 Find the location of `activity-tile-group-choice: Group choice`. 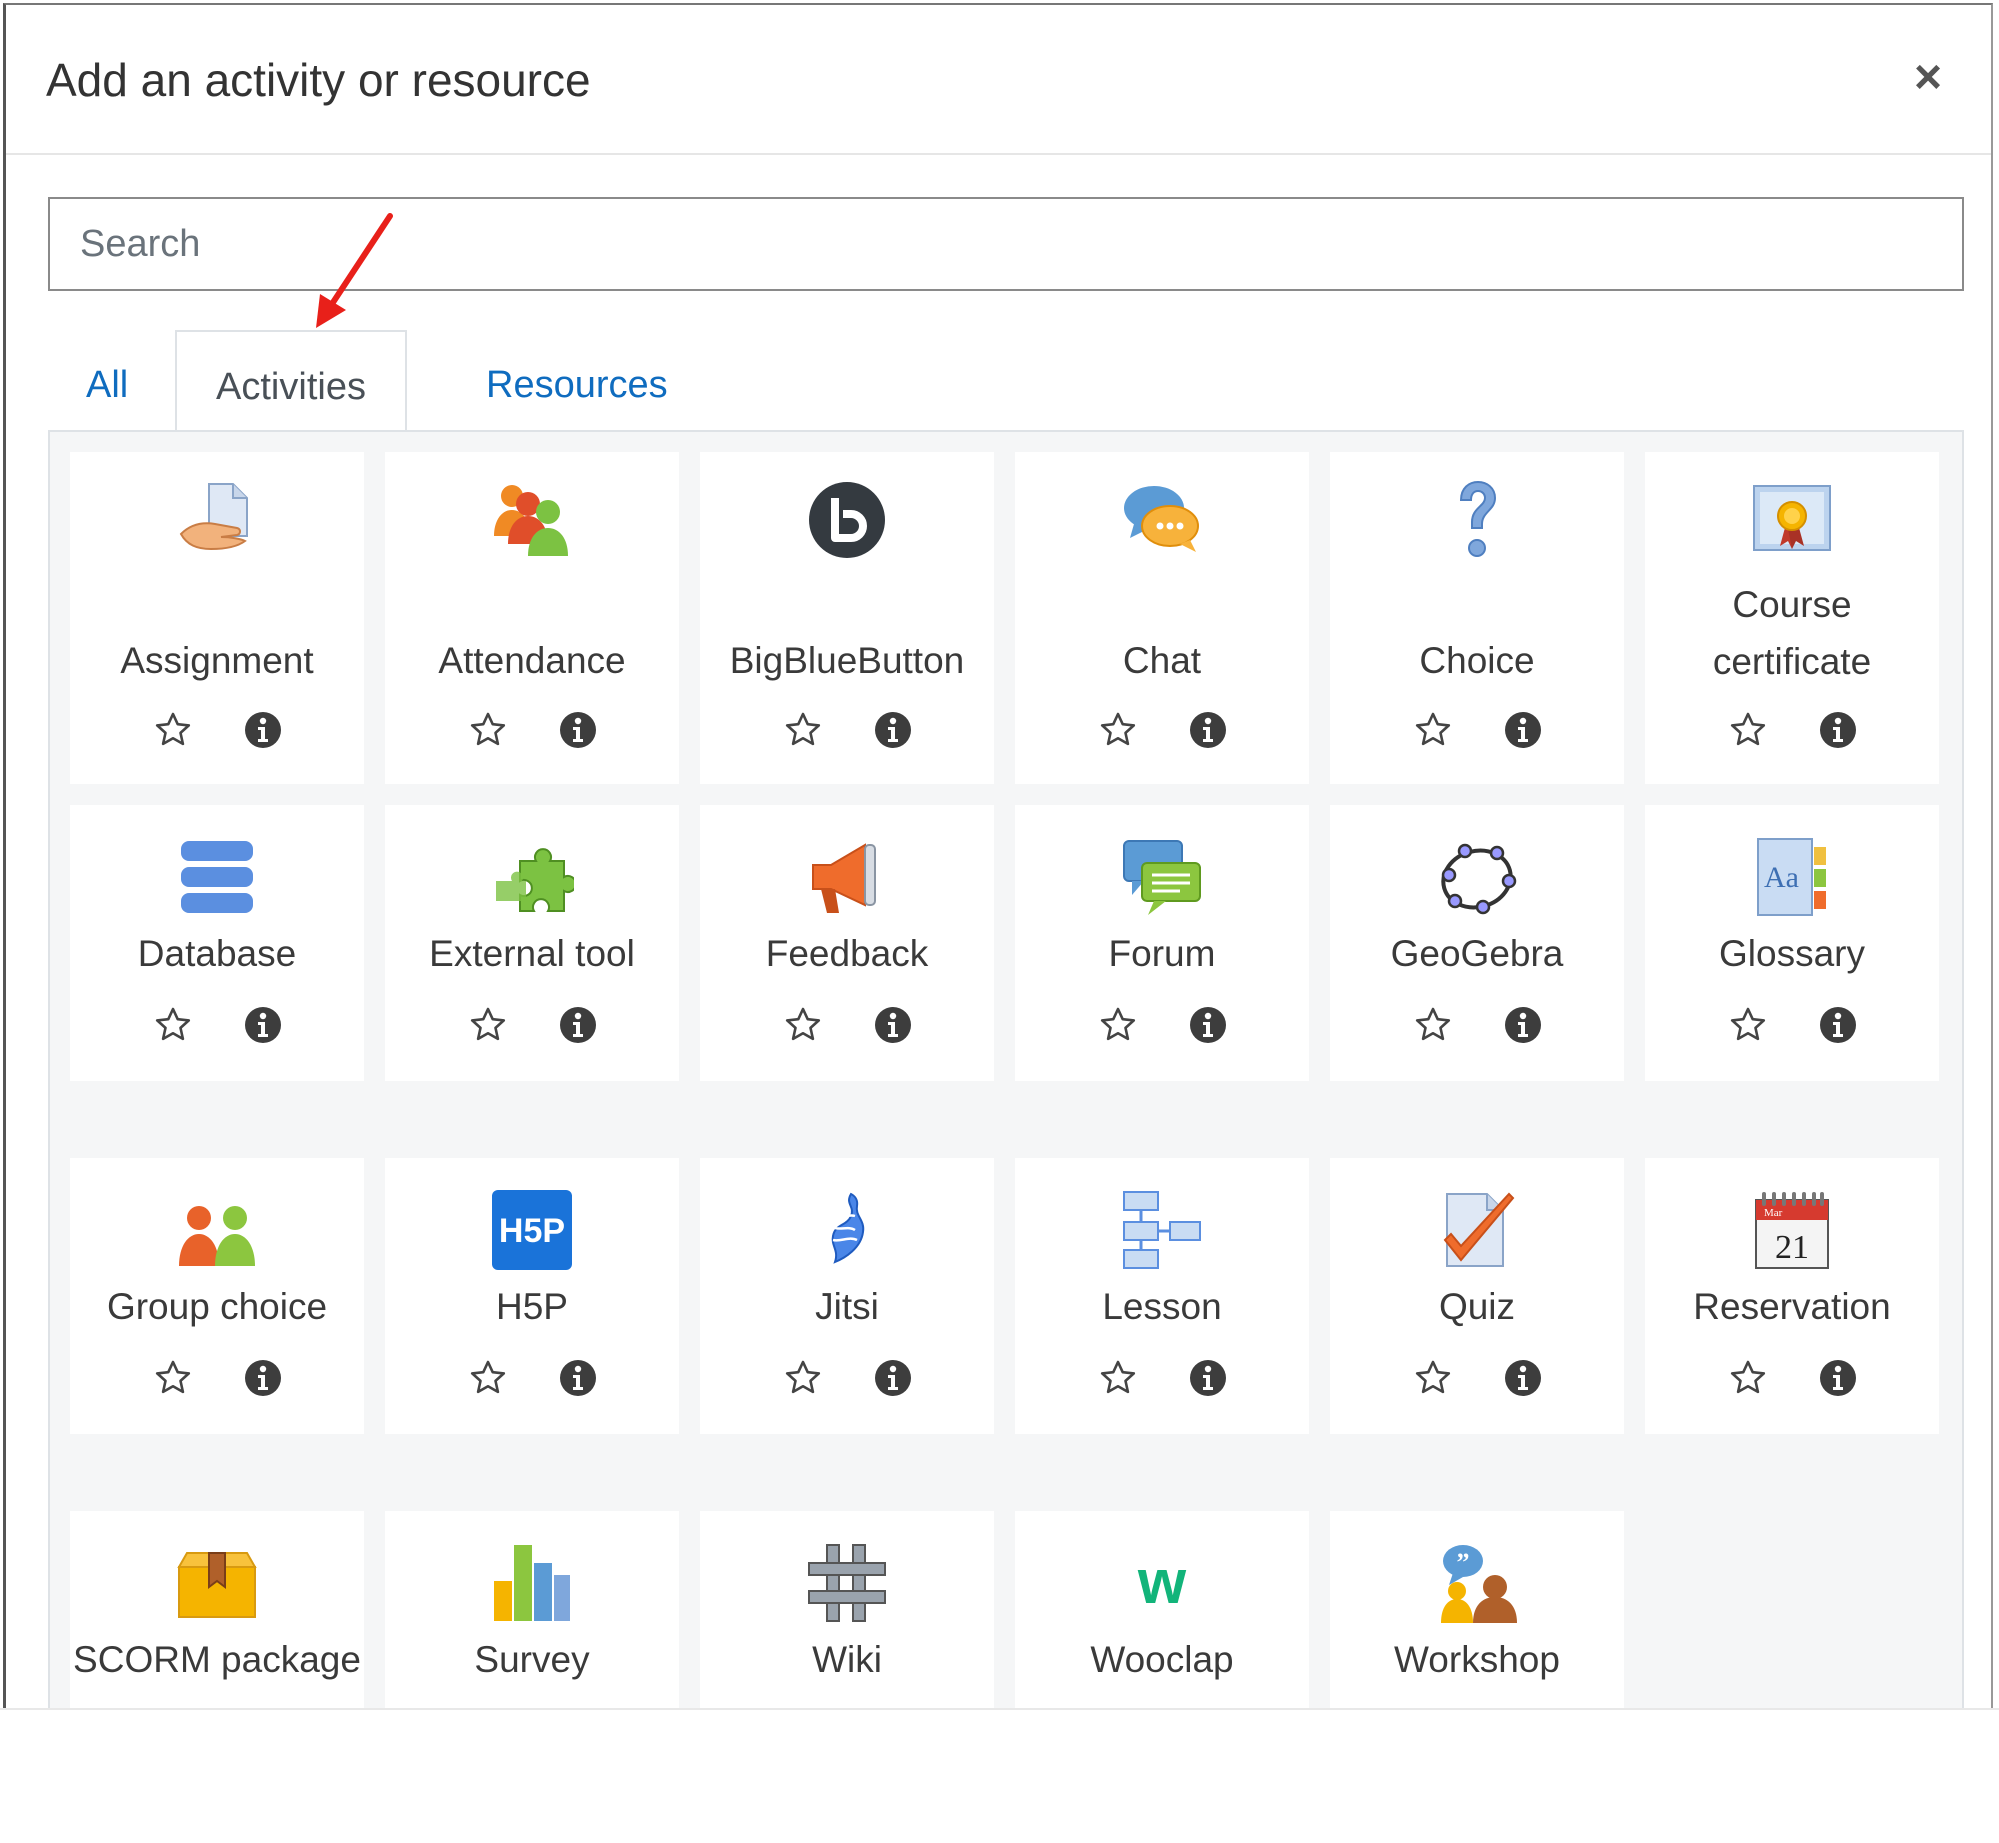

activity-tile-group-choice: Group choice is located at coordinates (217, 1296).